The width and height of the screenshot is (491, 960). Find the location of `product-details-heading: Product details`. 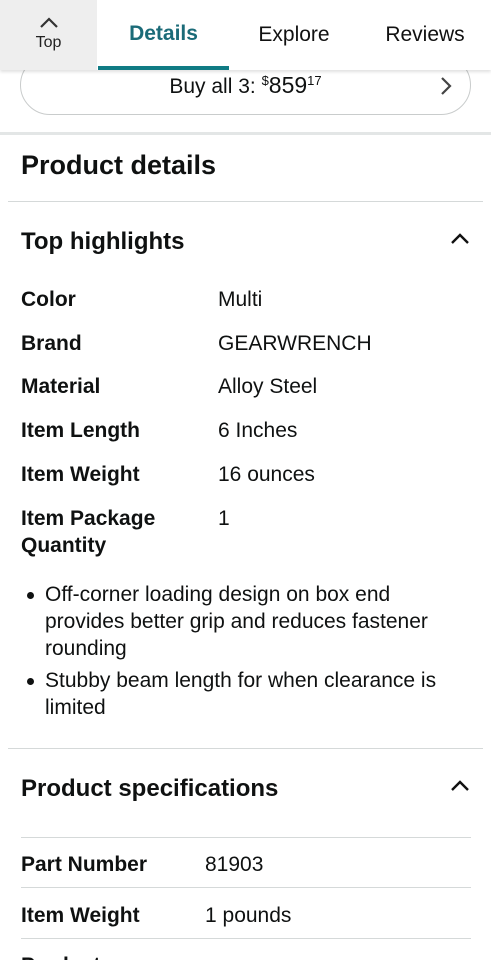

product-details-heading: Product details is located at coordinates (119, 165).